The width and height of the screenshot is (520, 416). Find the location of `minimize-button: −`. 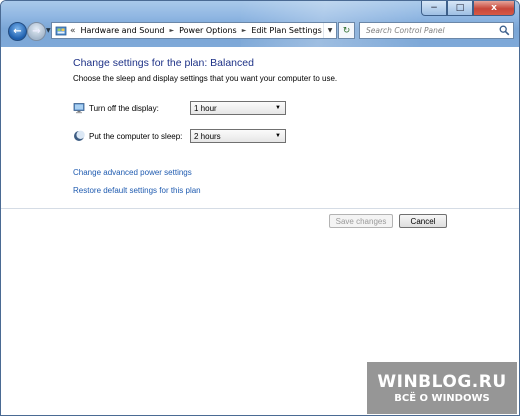

minimize-button: − is located at coordinates (434, 8).